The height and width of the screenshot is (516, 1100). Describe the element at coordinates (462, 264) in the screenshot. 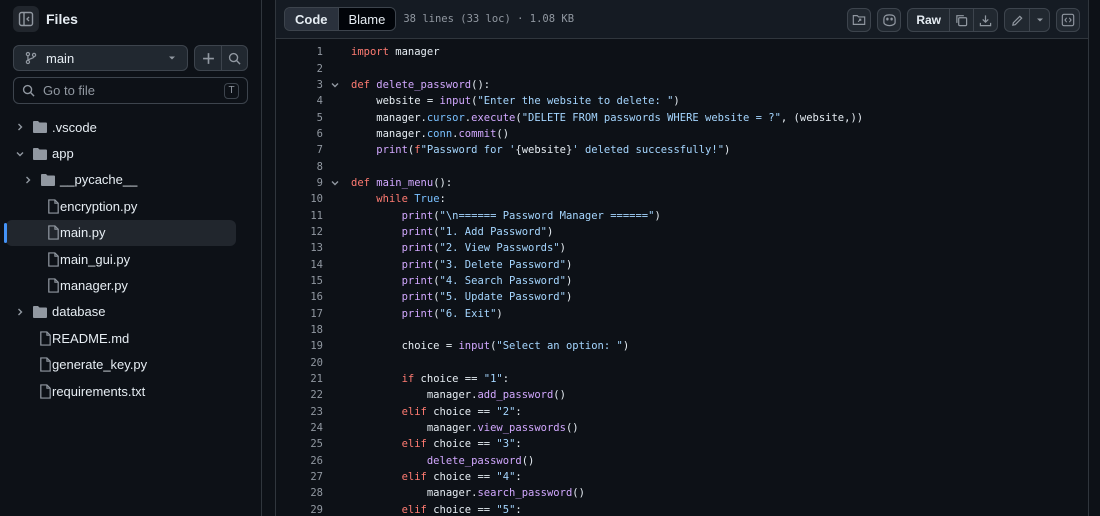

I see `code-text: print("3. Delete Password")` at that location.